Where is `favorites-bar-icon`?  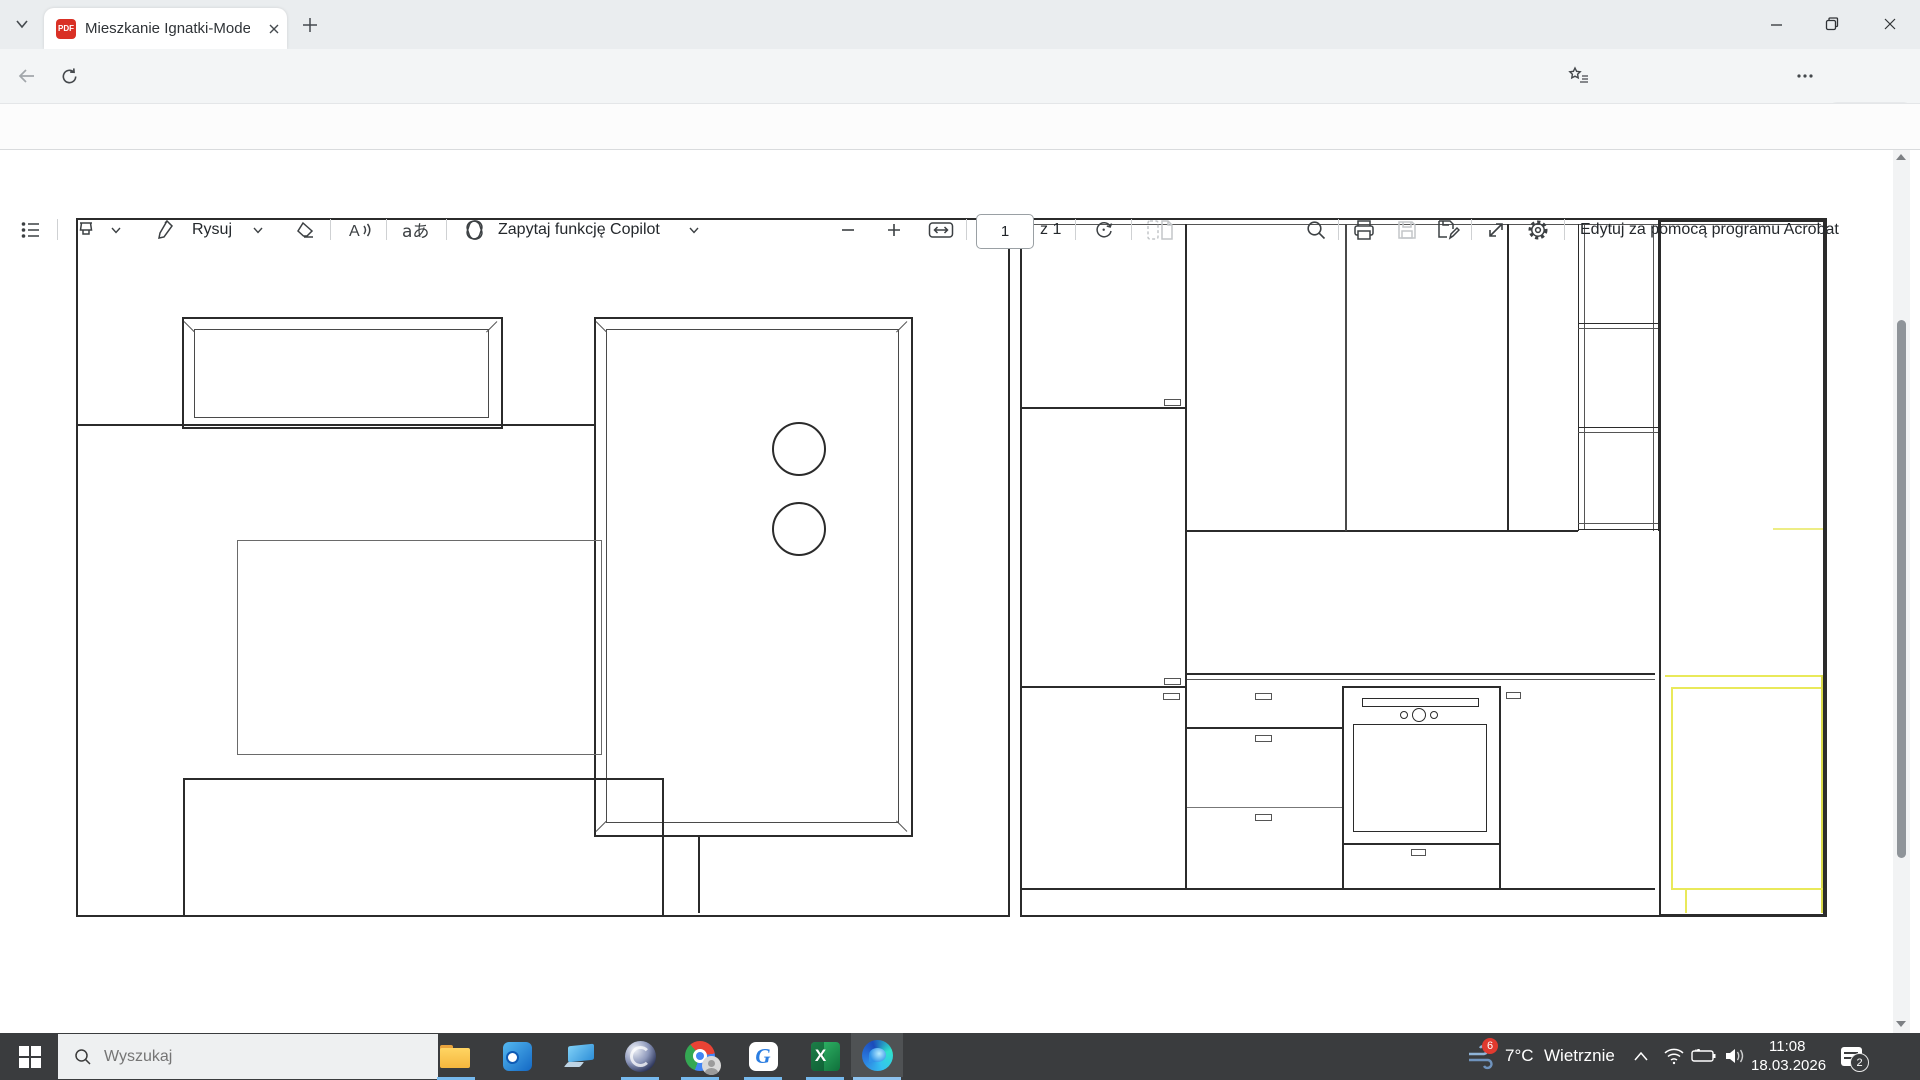 favorites-bar-icon is located at coordinates (1579, 76).